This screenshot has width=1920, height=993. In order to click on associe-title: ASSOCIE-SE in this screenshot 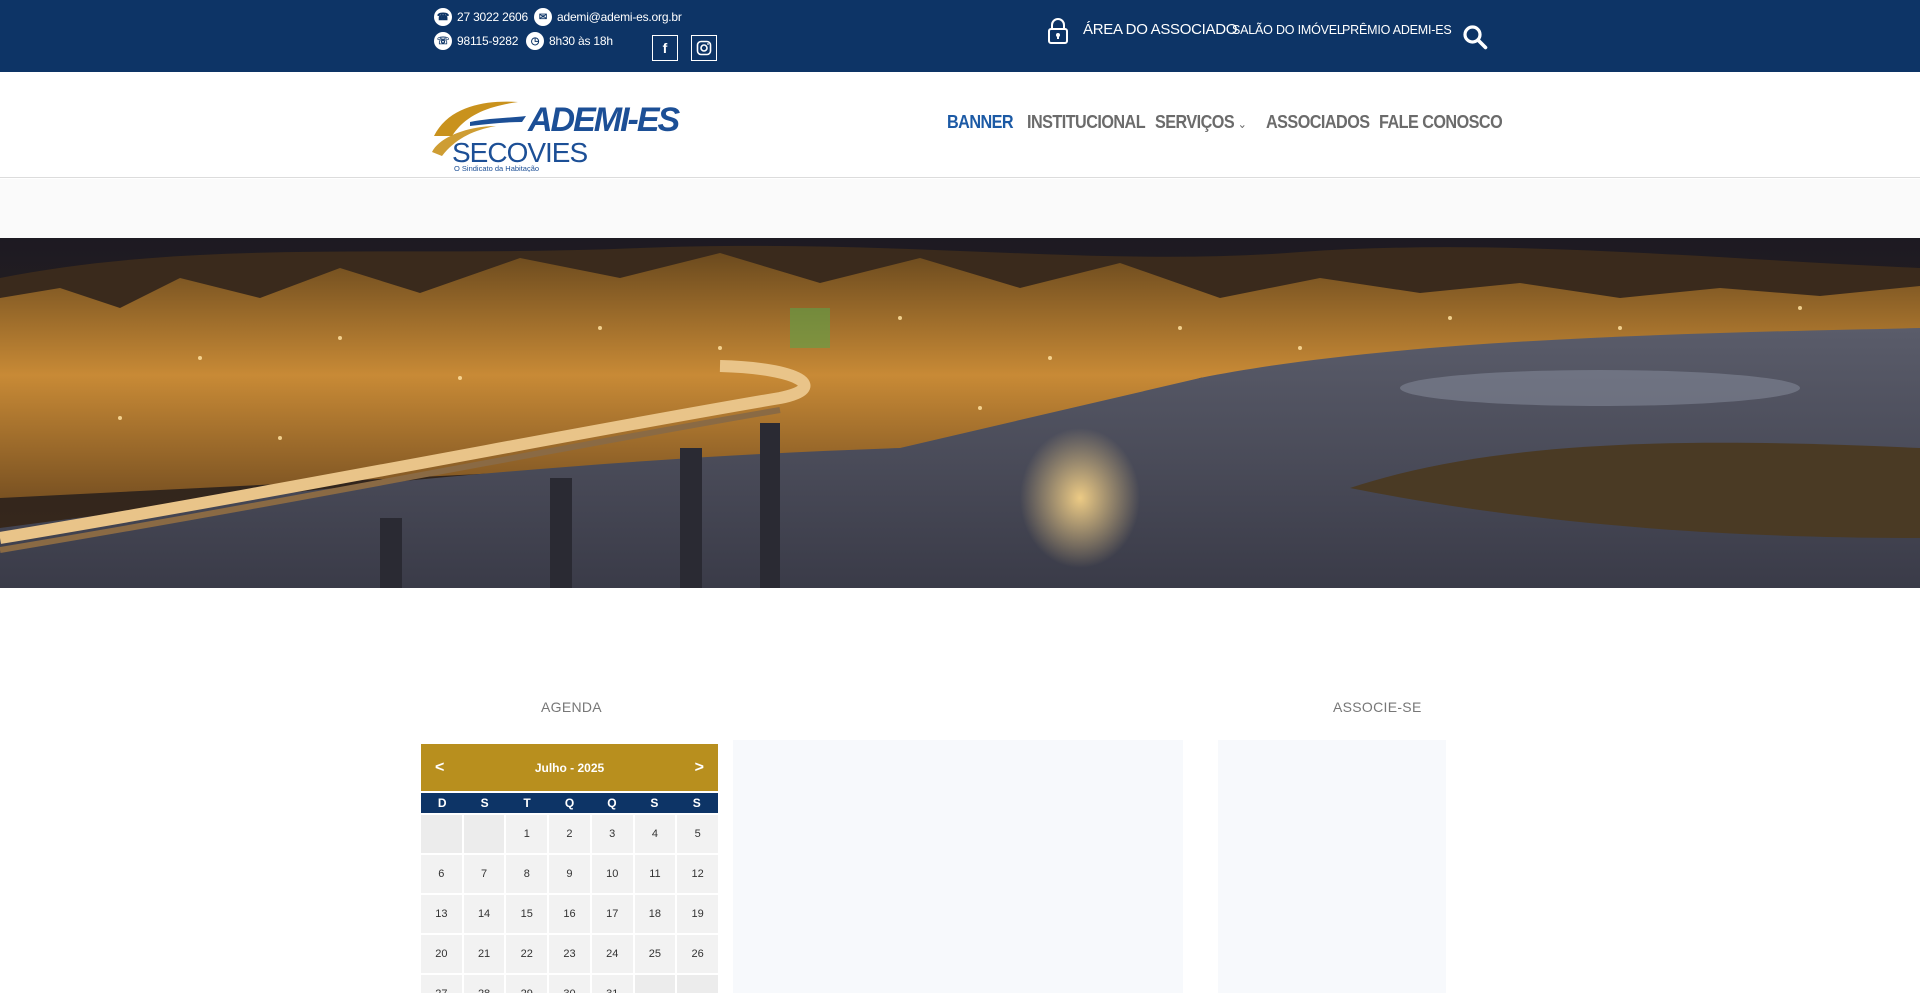, I will do `click(1377, 707)`.